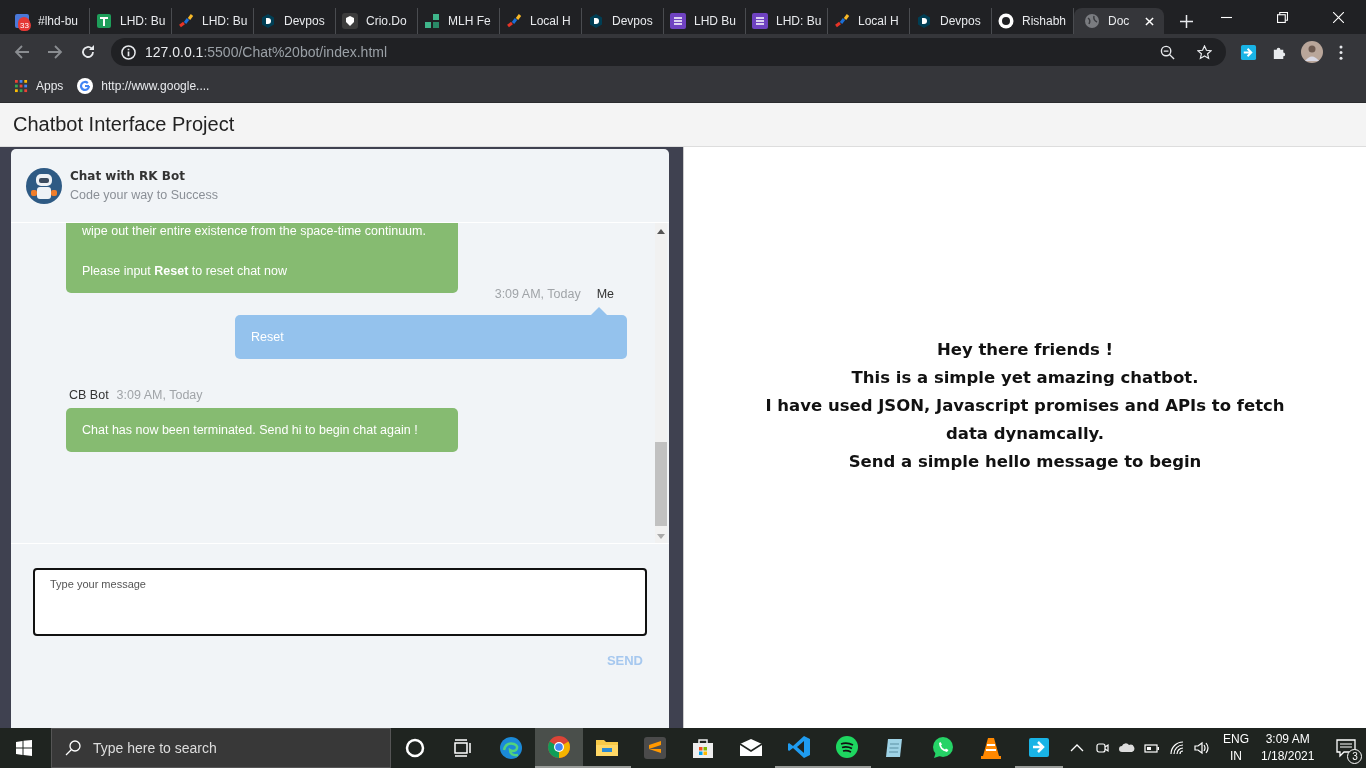 The height and width of the screenshot is (768, 1366). I want to click on tab-title: MLH Fe, so click(470, 21).